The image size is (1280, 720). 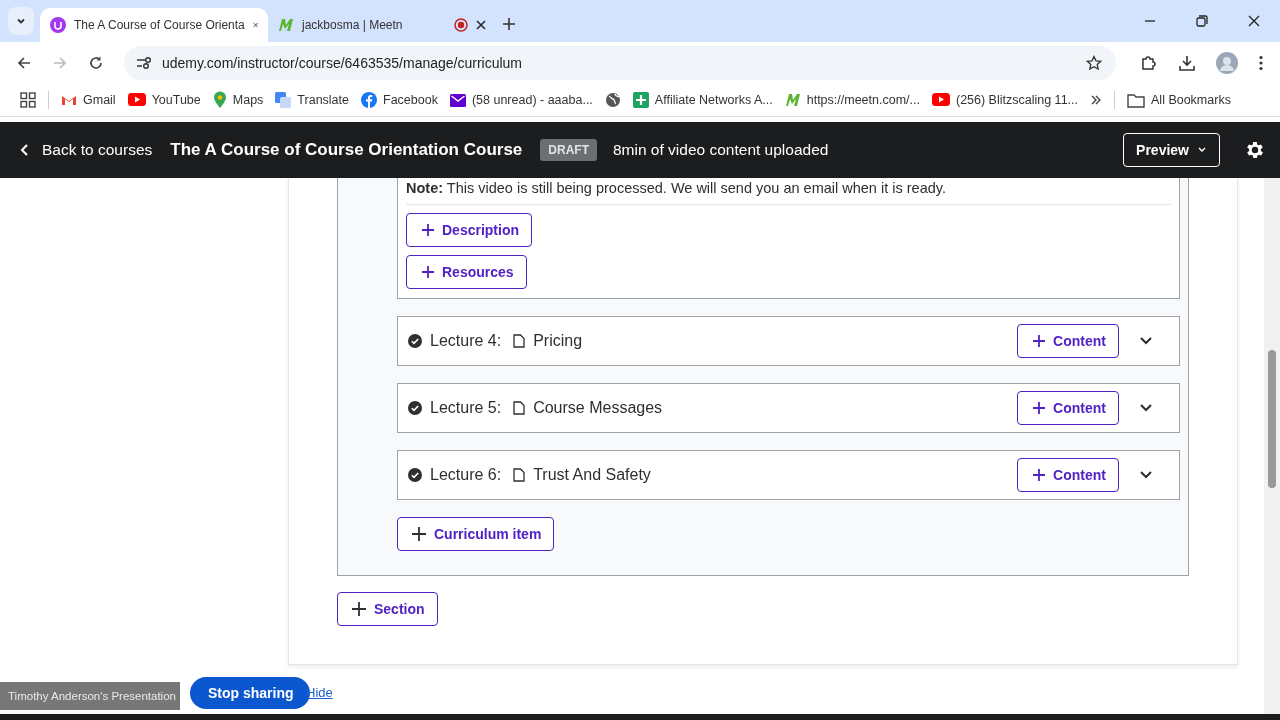 What do you see at coordinates (346, 150) in the screenshot?
I see `course-title: The A Course of Course Orientation Course` at bounding box center [346, 150].